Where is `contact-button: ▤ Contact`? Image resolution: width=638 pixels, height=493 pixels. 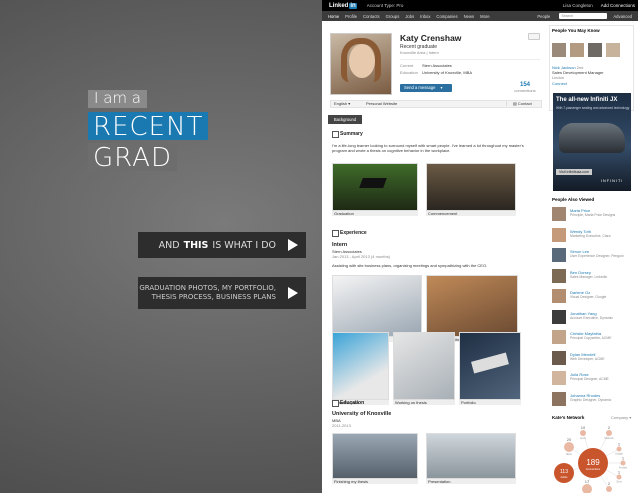
contact-button: ▤ Contact is located at coordinates (519, 103).